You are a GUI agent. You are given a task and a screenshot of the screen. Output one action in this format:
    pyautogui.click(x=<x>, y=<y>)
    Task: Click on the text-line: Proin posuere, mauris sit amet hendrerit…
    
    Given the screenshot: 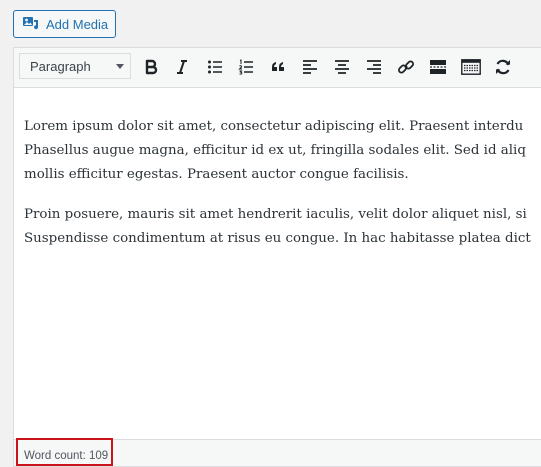 What is the action you would take?
    pyautogui.click(x=275, y=214)
    